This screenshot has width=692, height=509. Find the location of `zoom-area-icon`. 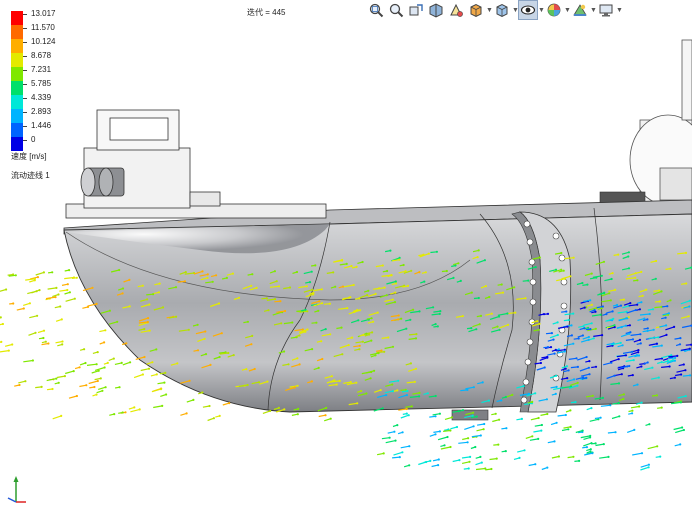

zoom-area-icon is located at coordinates (396, 10).